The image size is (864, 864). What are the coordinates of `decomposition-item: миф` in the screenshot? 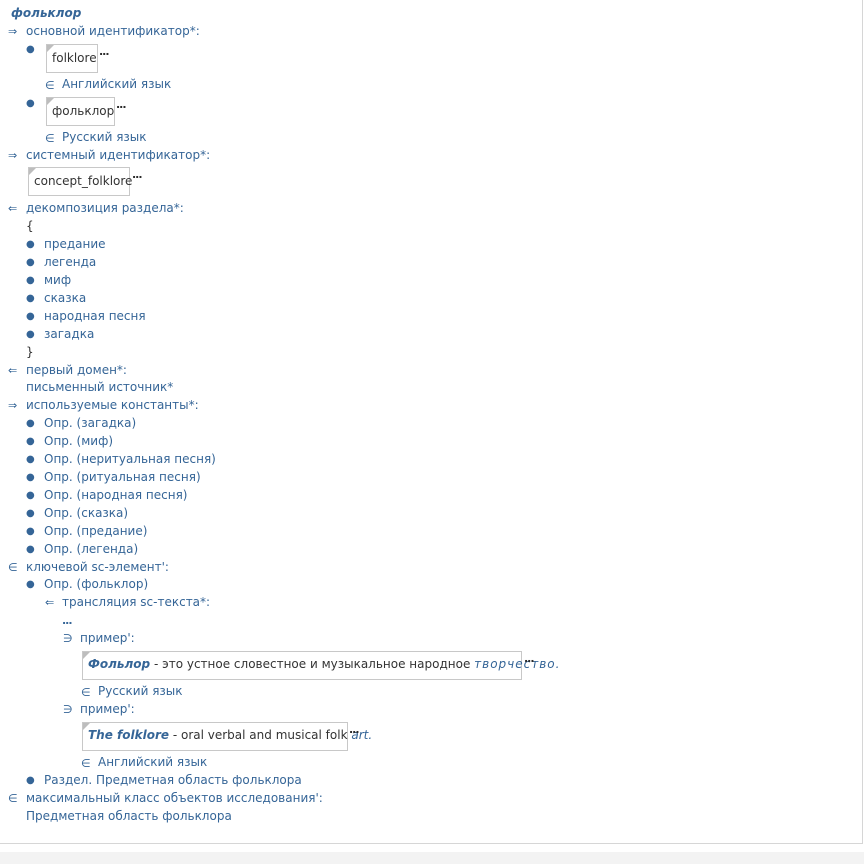 It's located at (57, 280).